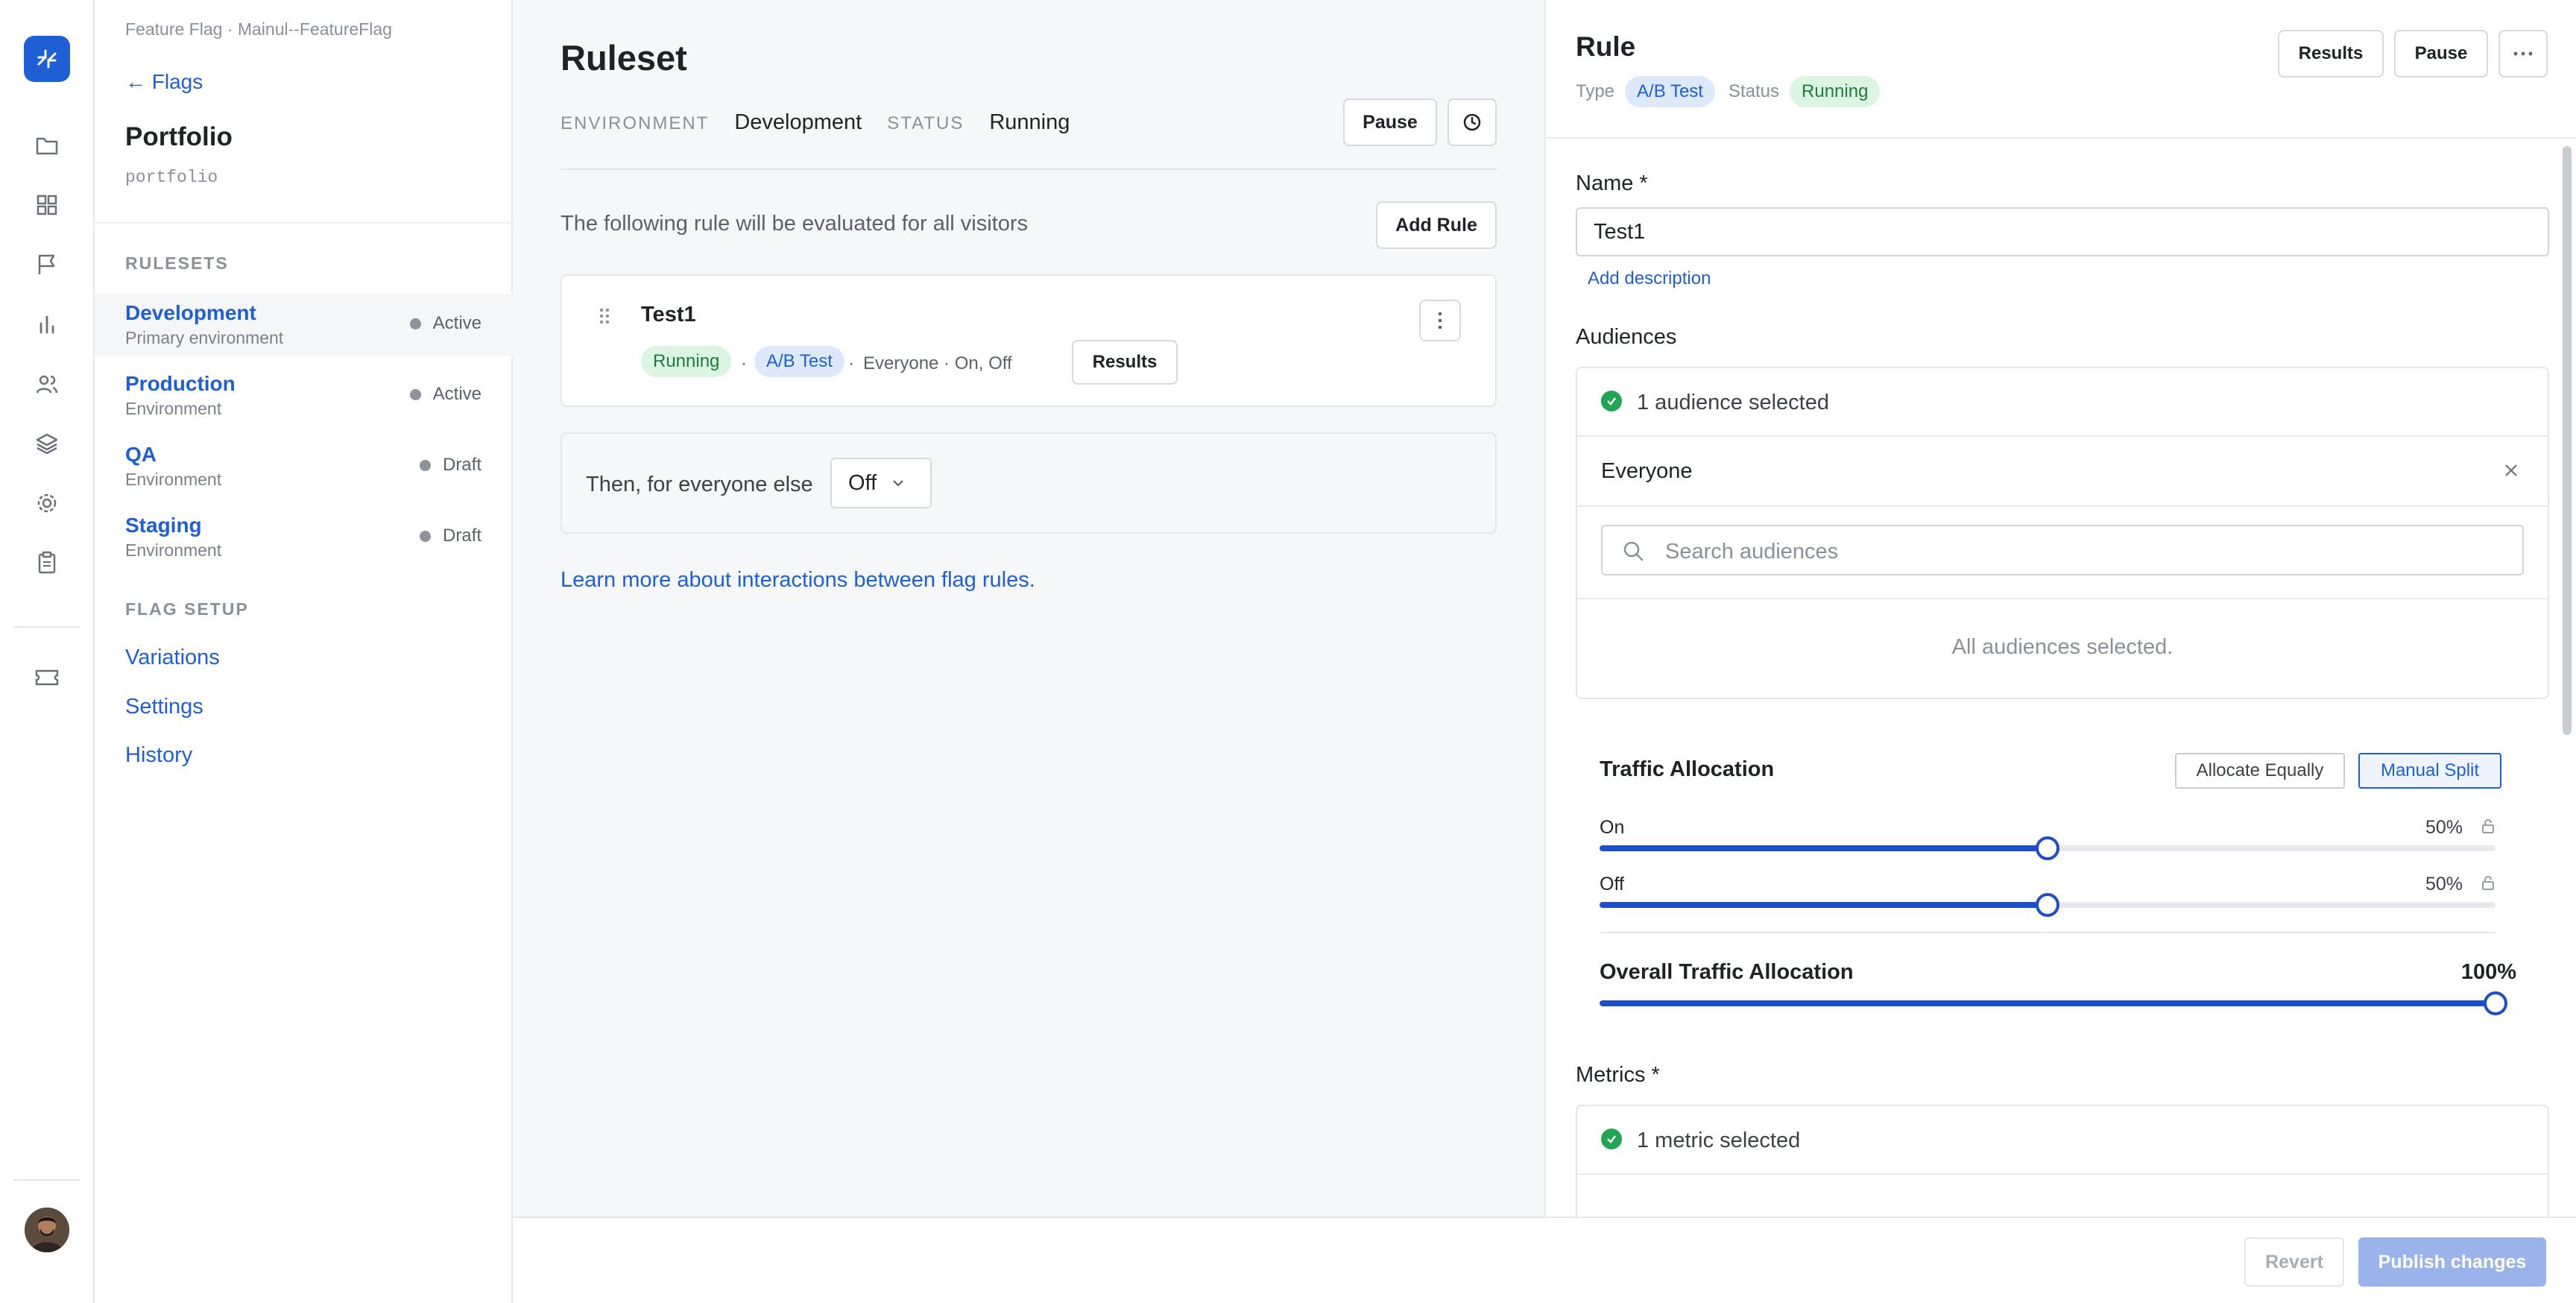 Image resolution: width=2576 pixels, height=1303 pixels. What do you see at coordinates (624, 58) in the screenshot?
I see `ruleset-title: Ruleset` at bounding box center [624, 58].